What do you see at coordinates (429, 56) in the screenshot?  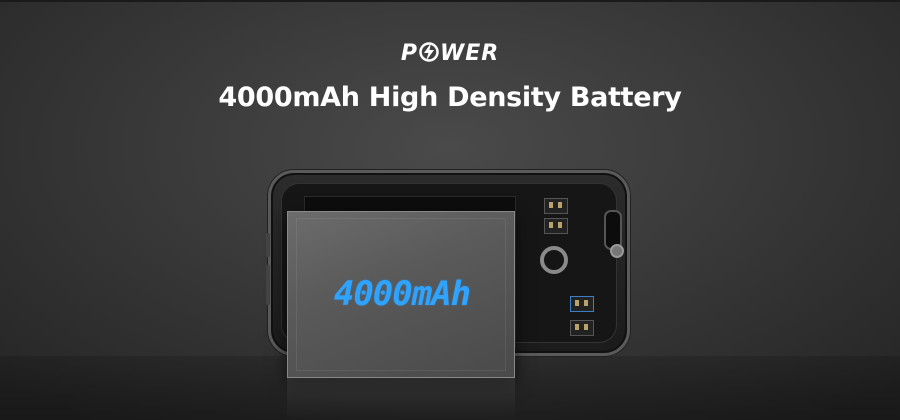 I see `lightning-bolt-icon` at bounding box center [429, 56].